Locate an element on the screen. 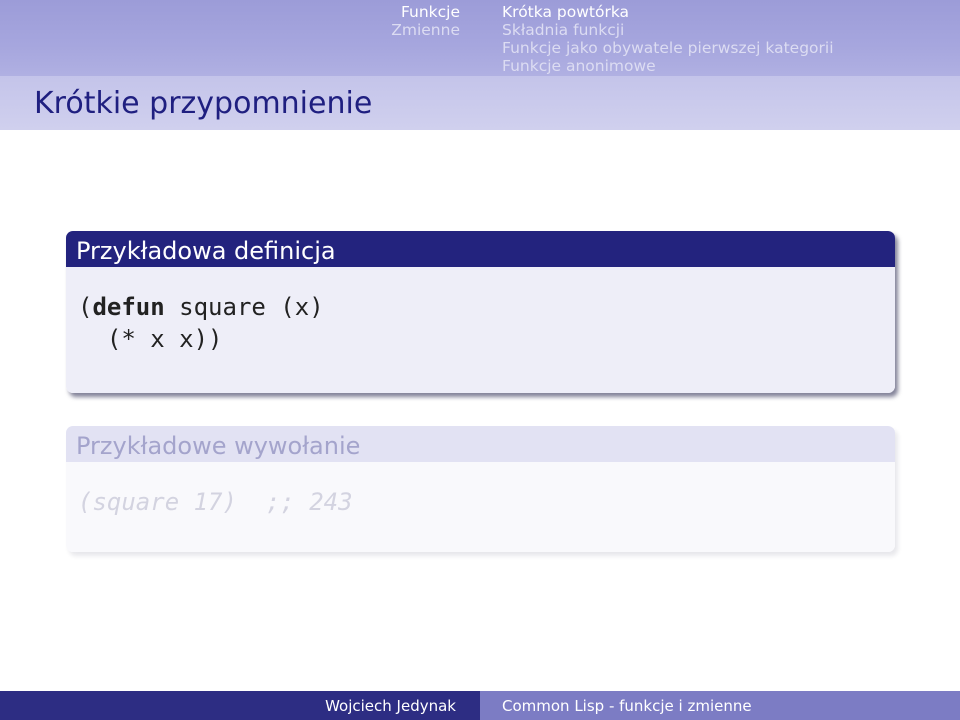 This screenshot has height=720, width=960. frame-title-bar: Krótkie przypomnienie is located at coordinates (480, 103).